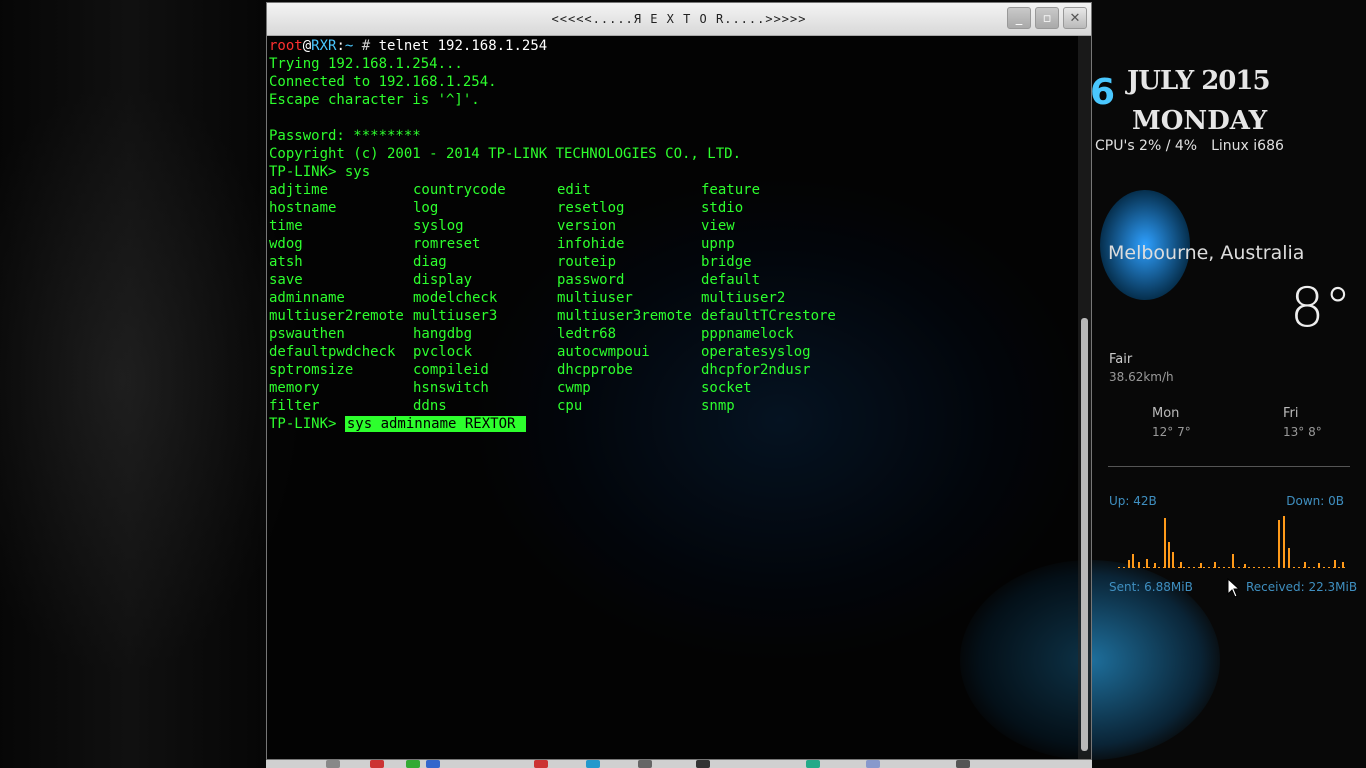 The height and width of the screenshot is (768, 1366). I want to click on command-item: edit, so click(574, 190).